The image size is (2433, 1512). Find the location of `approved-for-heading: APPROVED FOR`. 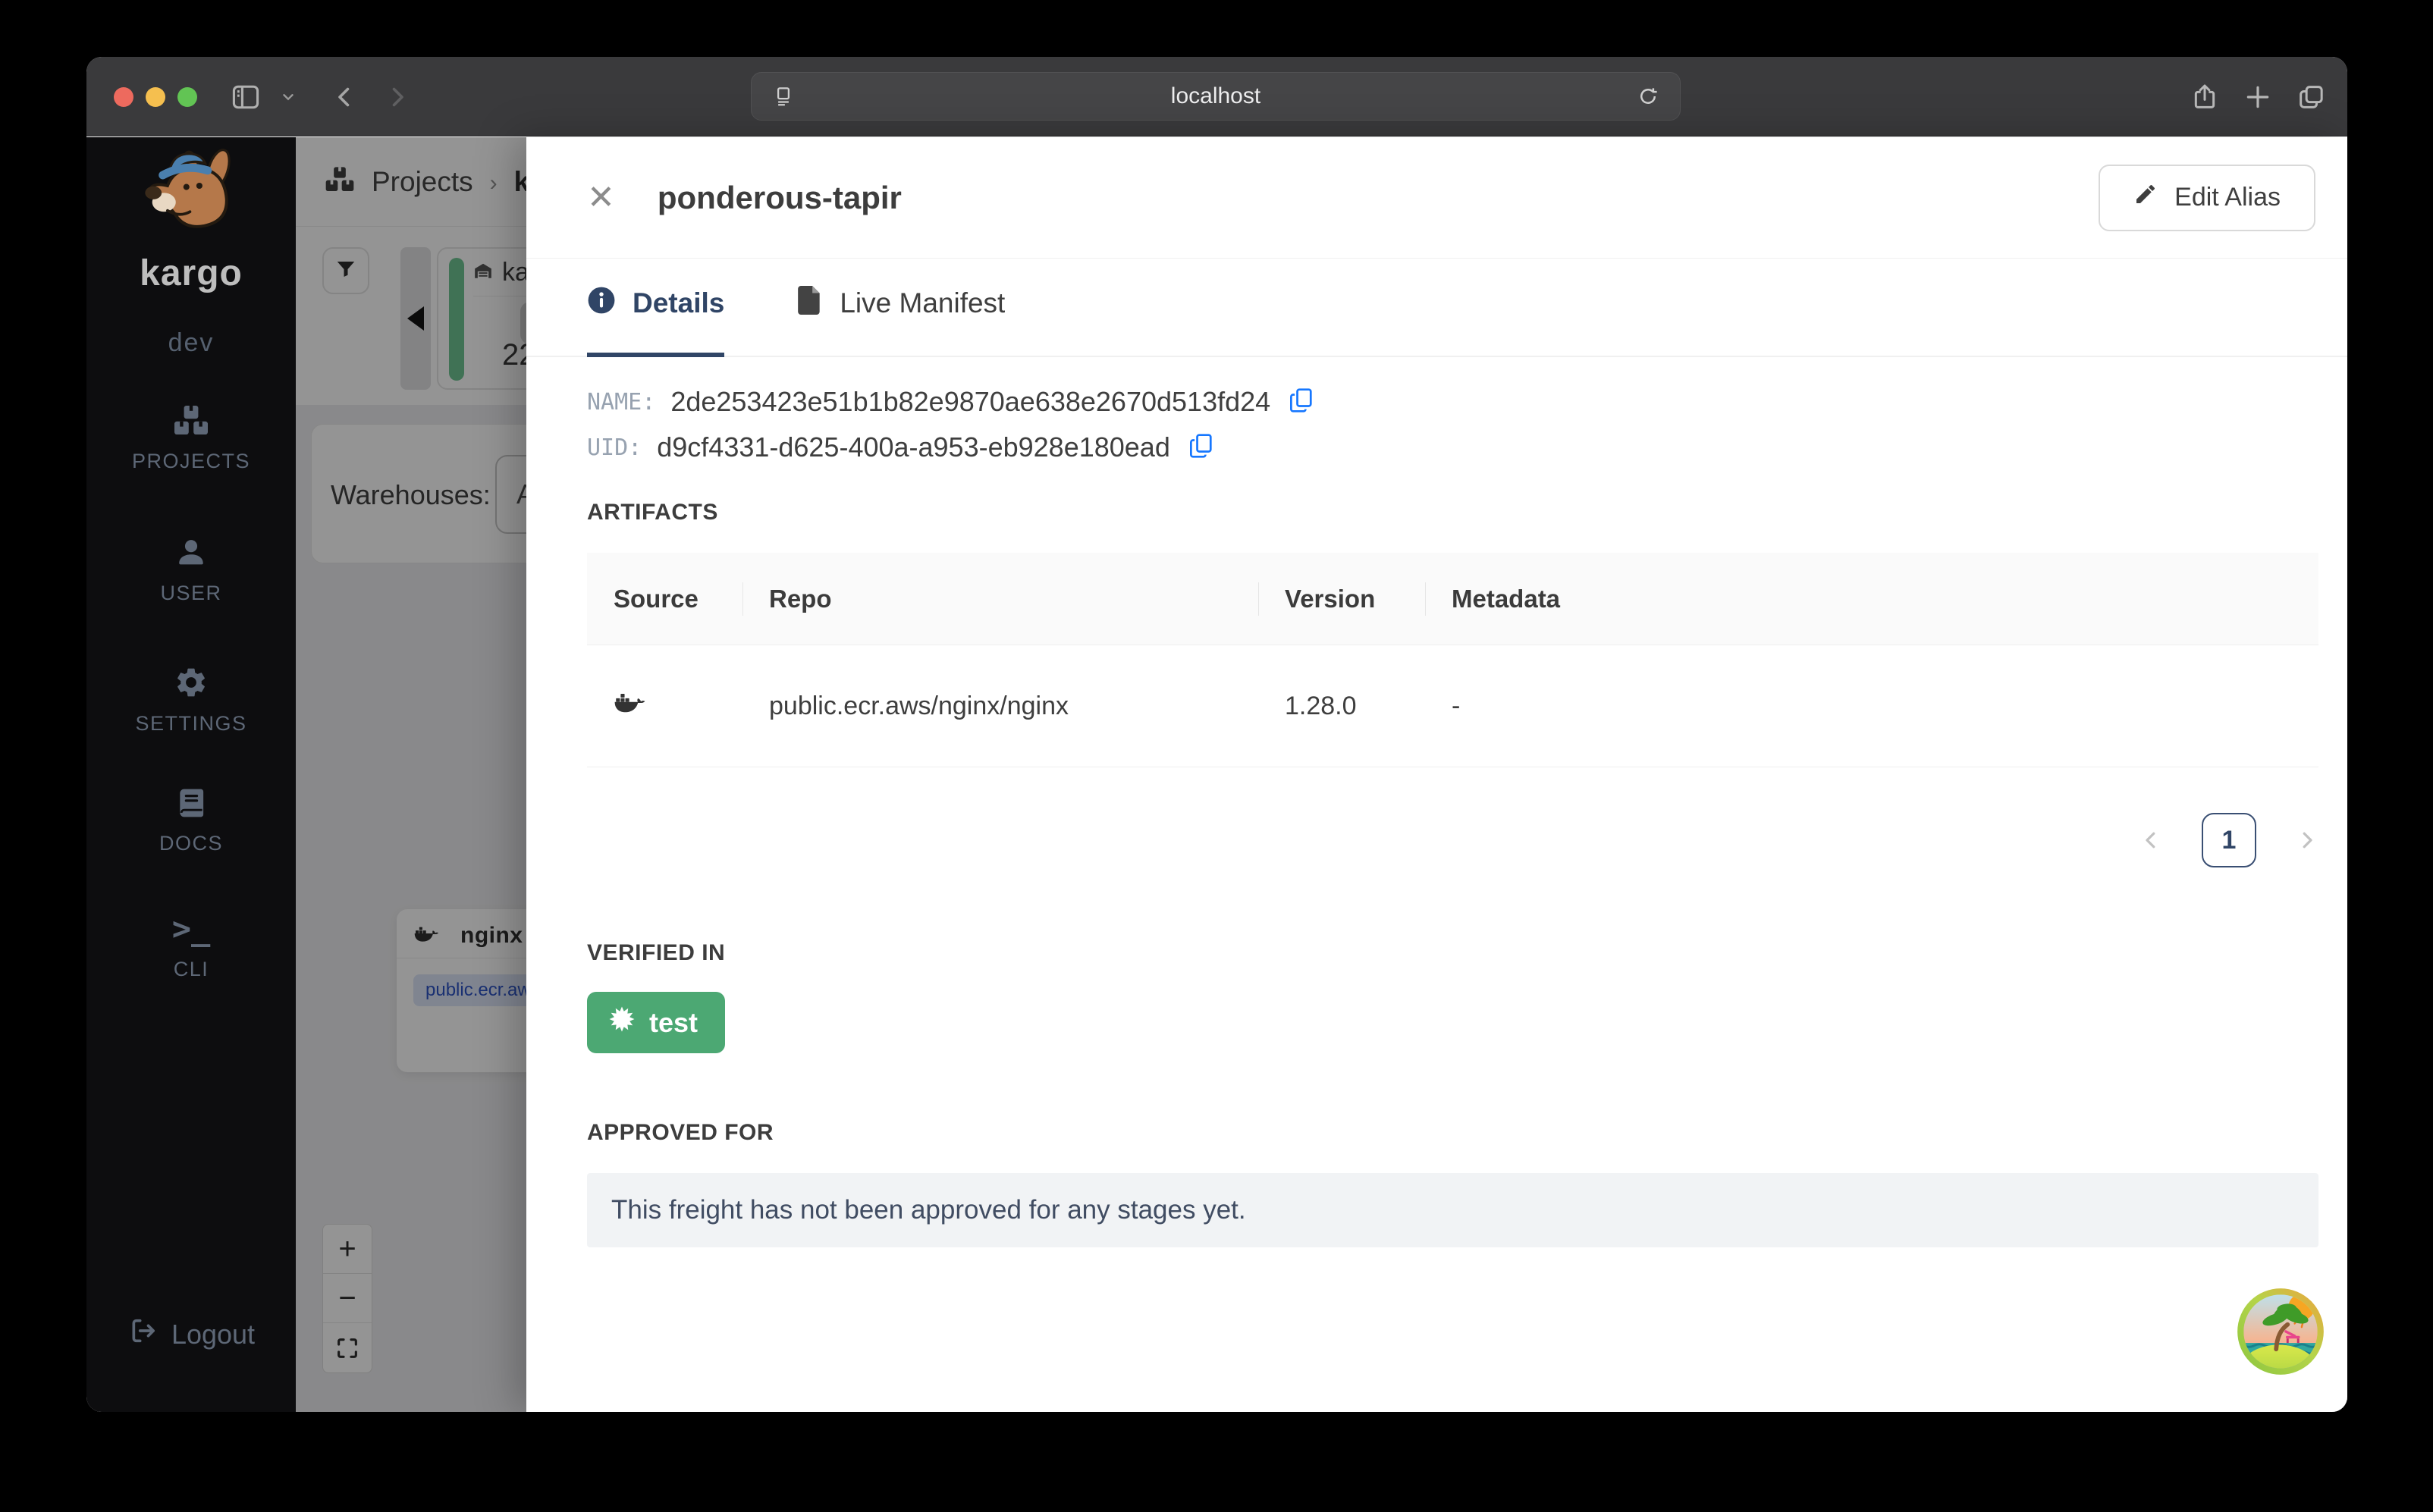

approved-for-heading: APPROVED FOR is located at coordinates (680, 1132).